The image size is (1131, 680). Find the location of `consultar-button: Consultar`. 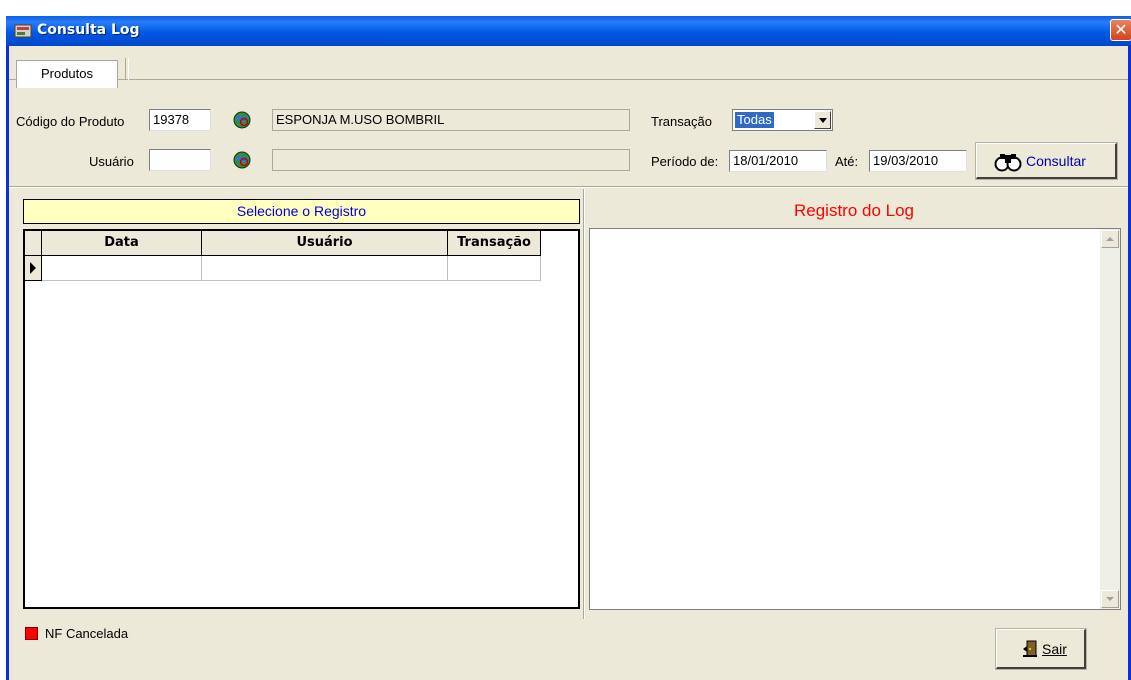

consultar-button: Consultar is located at coordinates (1046, 161).